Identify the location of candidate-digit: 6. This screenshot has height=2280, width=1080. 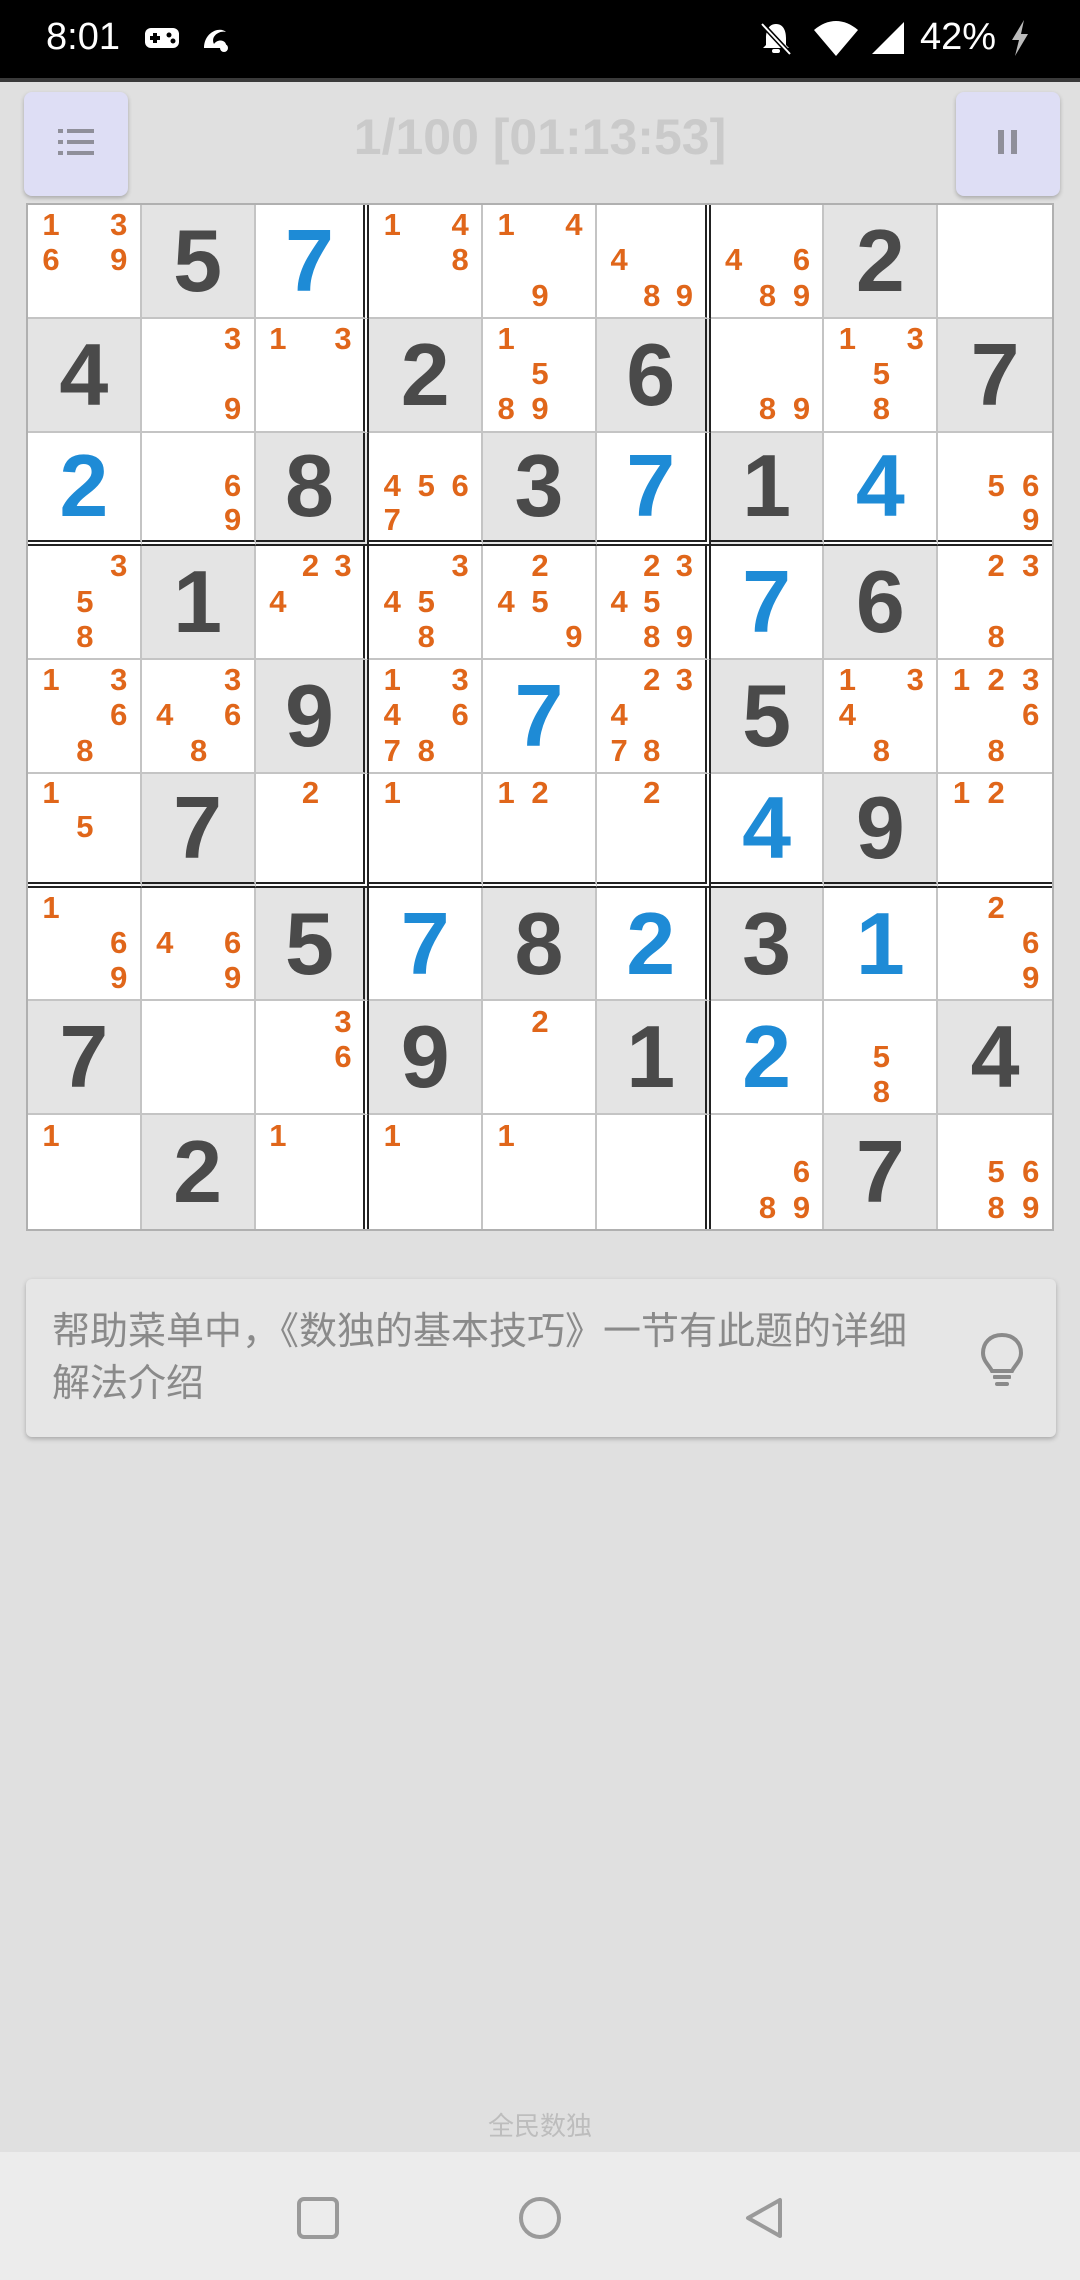
(1031, 943).